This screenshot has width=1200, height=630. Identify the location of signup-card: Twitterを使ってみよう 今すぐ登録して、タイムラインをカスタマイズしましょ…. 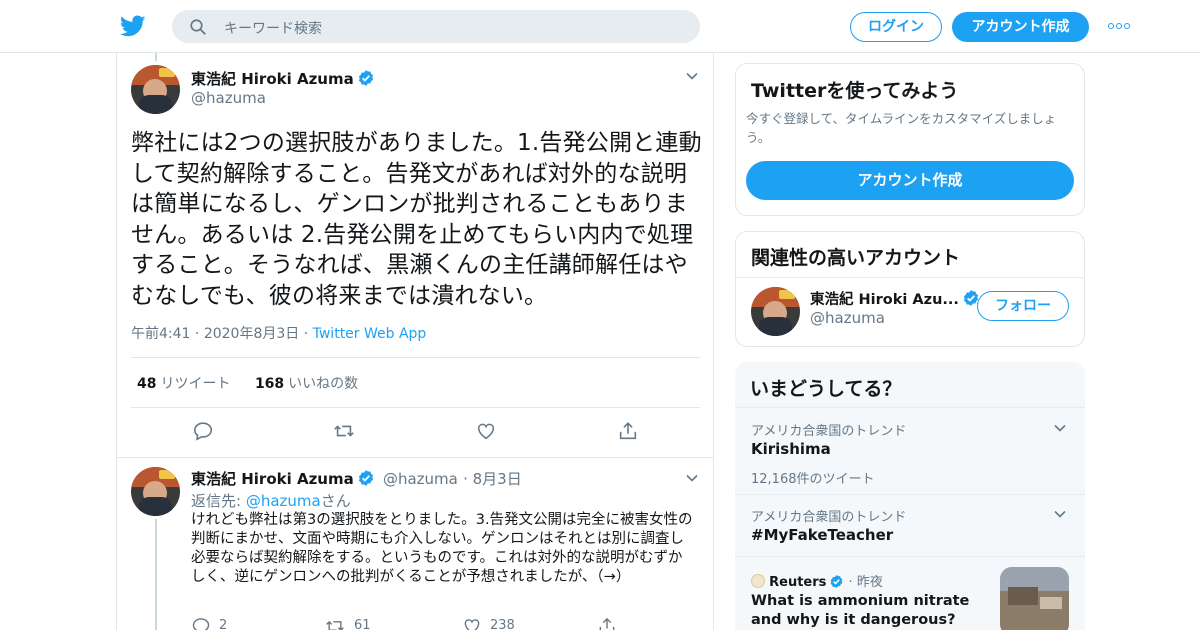
(910, 139).